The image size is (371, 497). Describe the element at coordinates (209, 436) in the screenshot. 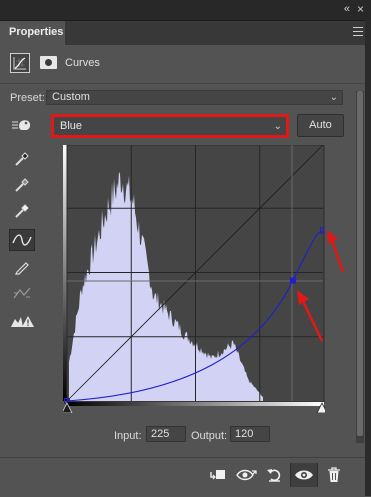

I see `output-label: Output:` at that location.